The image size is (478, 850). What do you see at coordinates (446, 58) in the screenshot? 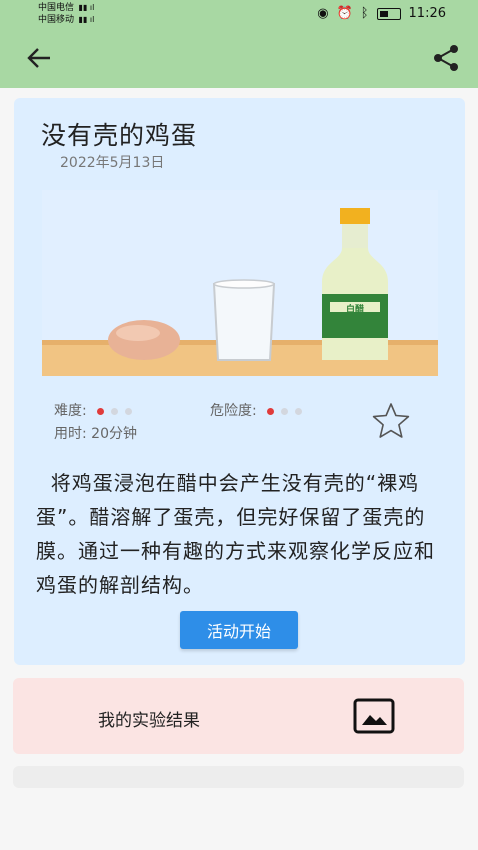
I see `share-icon` at bounding box center [446, 58].